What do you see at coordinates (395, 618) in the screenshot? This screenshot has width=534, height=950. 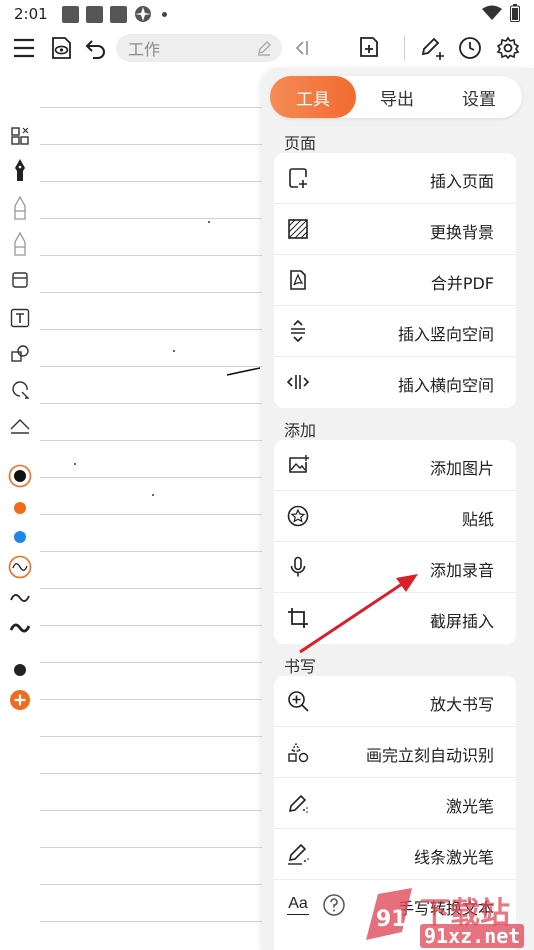 I see `screenshot-insert-row: 截屏插入` at bounding box center [395, 618].